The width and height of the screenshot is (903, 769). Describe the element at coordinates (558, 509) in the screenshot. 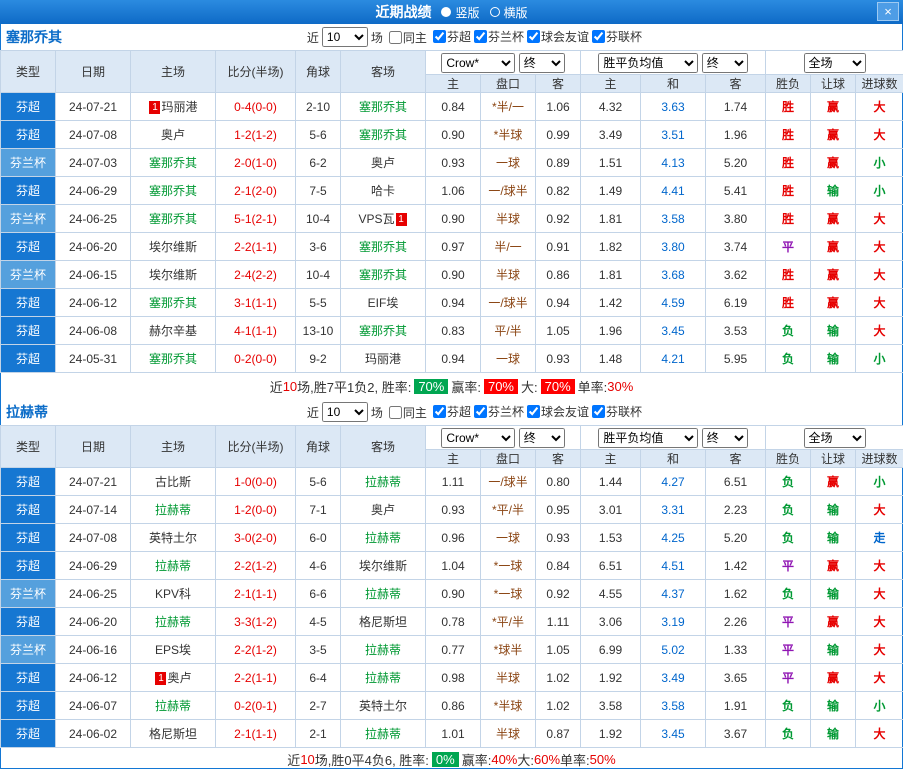

I see `away-odds-cell: 0.95` at that location.